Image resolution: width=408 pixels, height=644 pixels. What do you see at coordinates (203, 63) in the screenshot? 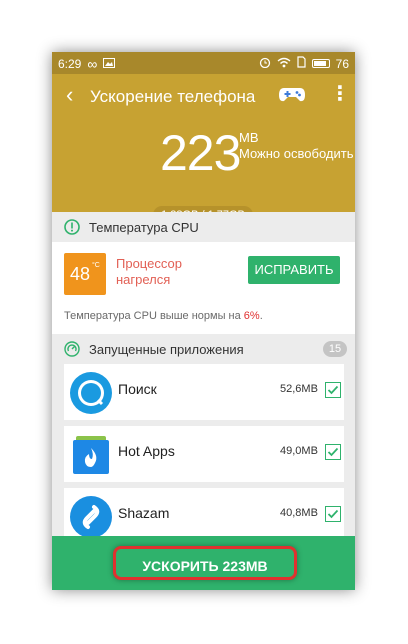
I see `status-bar: 6:29 ∞ 76` at bounding box center [203, 63].